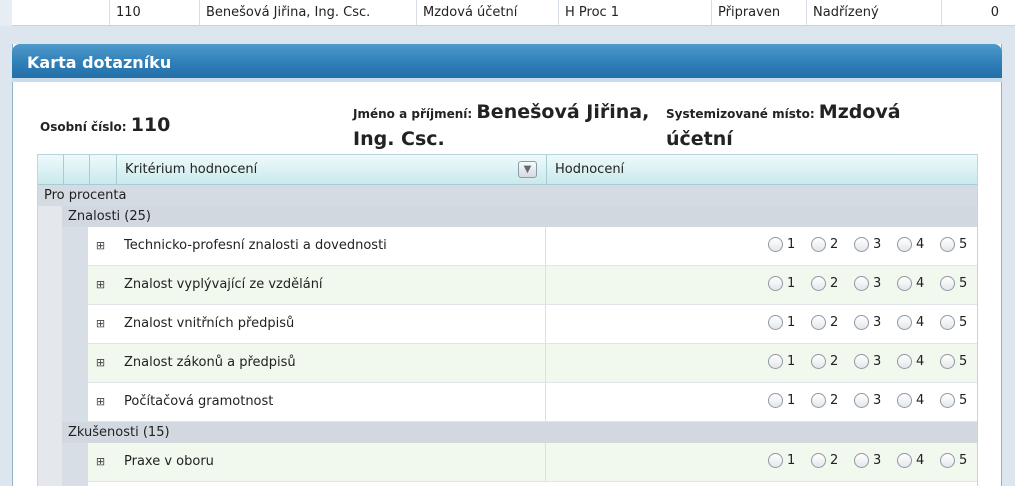  What do you see at coordinates (762, 170) in the screenshot?
I see `column-header-rating: Hodnocení` at bounding box center [762, 170].